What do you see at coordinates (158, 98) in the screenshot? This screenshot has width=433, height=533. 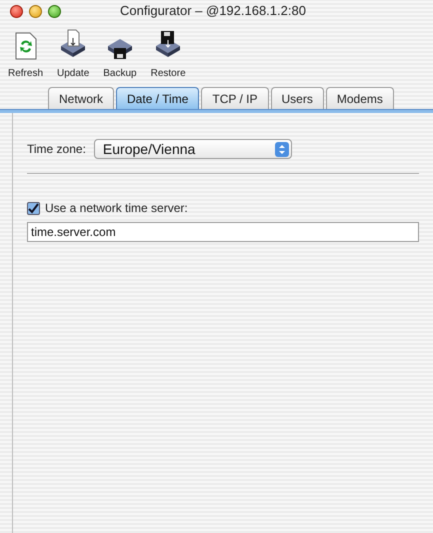 I see `tab: Date / Time` at bounding box center [158, 98].